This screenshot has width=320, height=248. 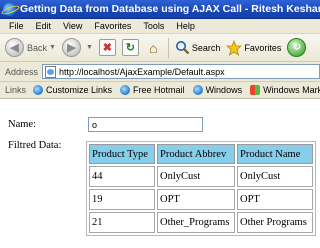 I want to click on table-row: 19 OPT OPT, so click(x=201, y=199).